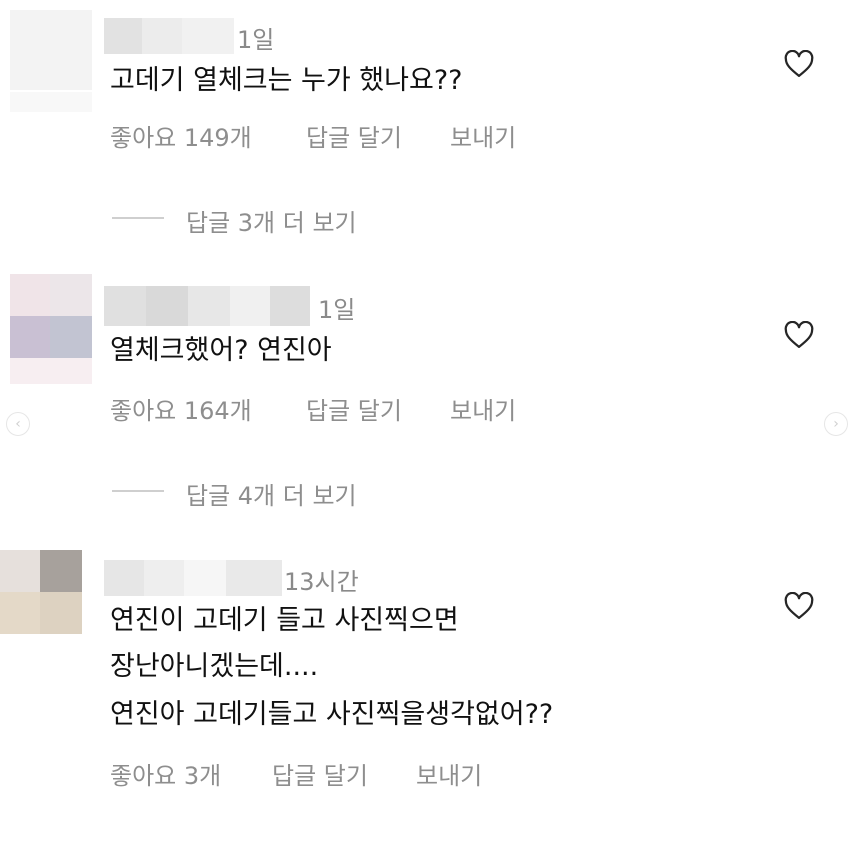  I want to click on likes-count: 좋아요 149개, so click(181, 135).